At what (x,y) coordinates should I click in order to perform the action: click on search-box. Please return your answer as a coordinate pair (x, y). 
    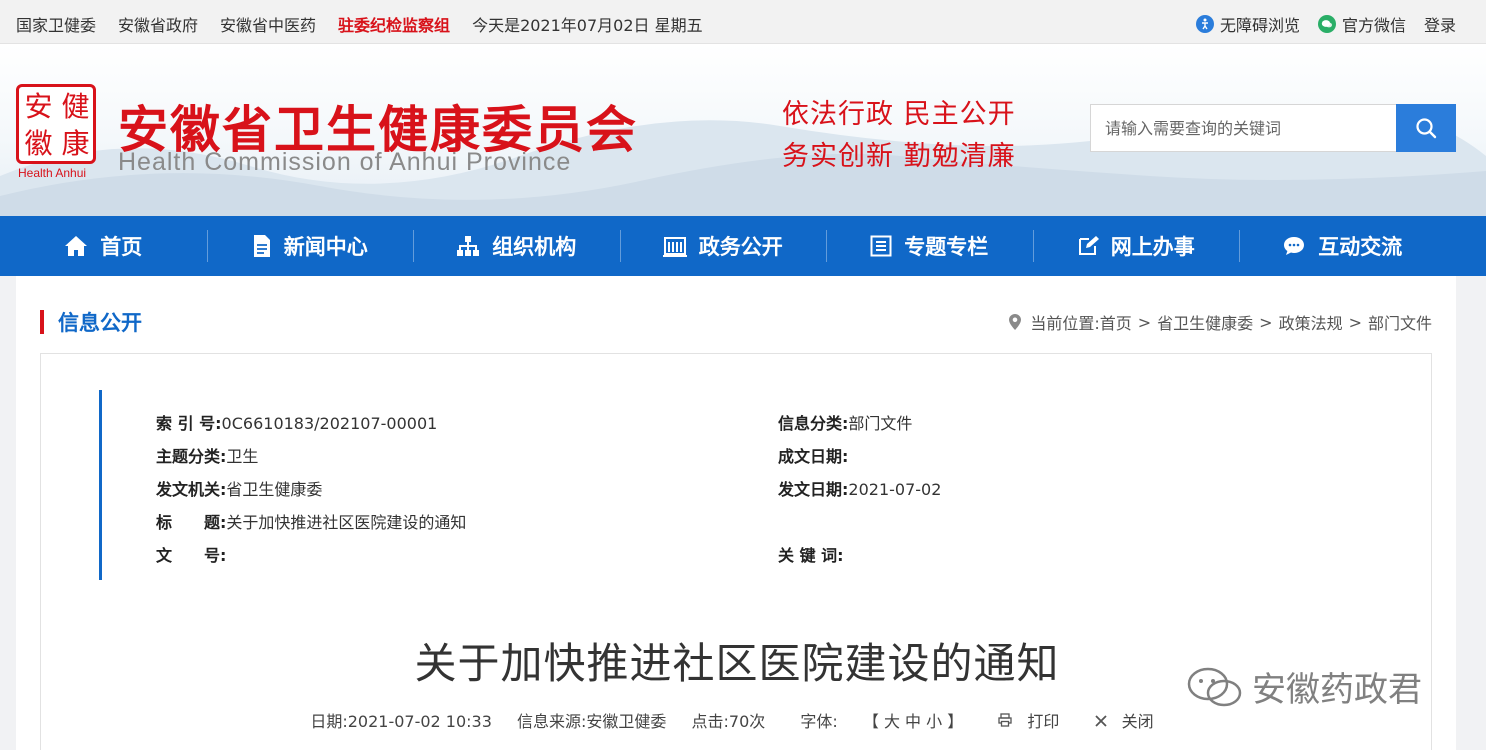
    Looking at the image, I should click on (1273, 128).